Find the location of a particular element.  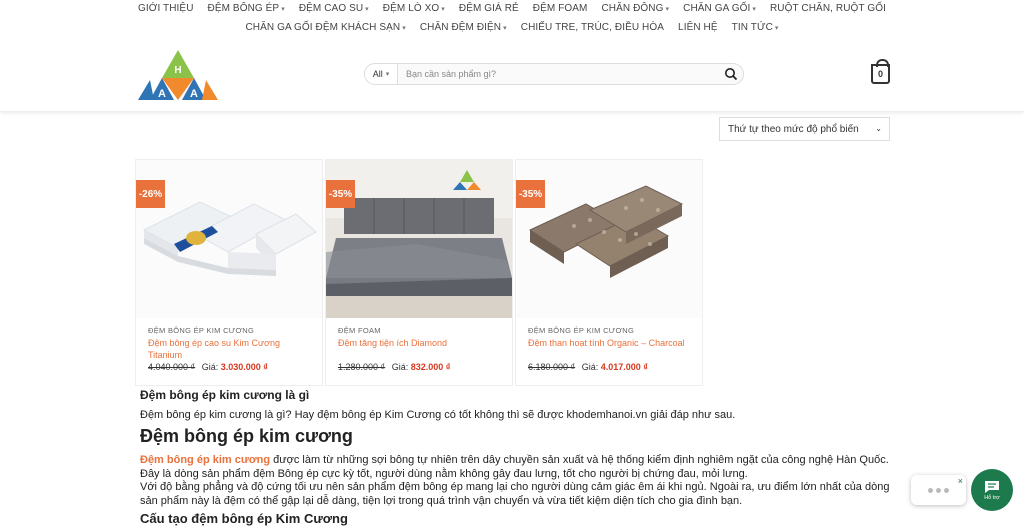

cart-icon: 0 is located at coordinates (880, 71).